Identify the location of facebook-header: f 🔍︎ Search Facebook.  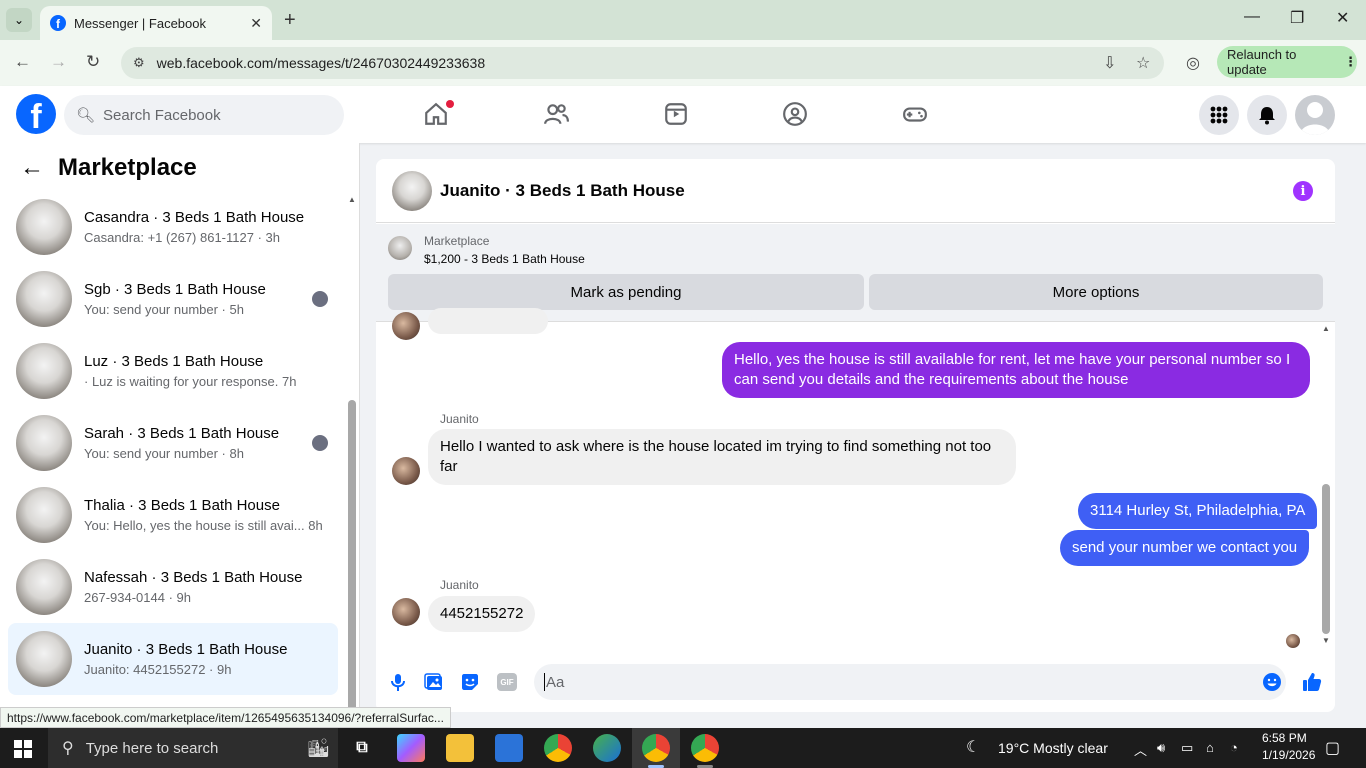
(683, 114).